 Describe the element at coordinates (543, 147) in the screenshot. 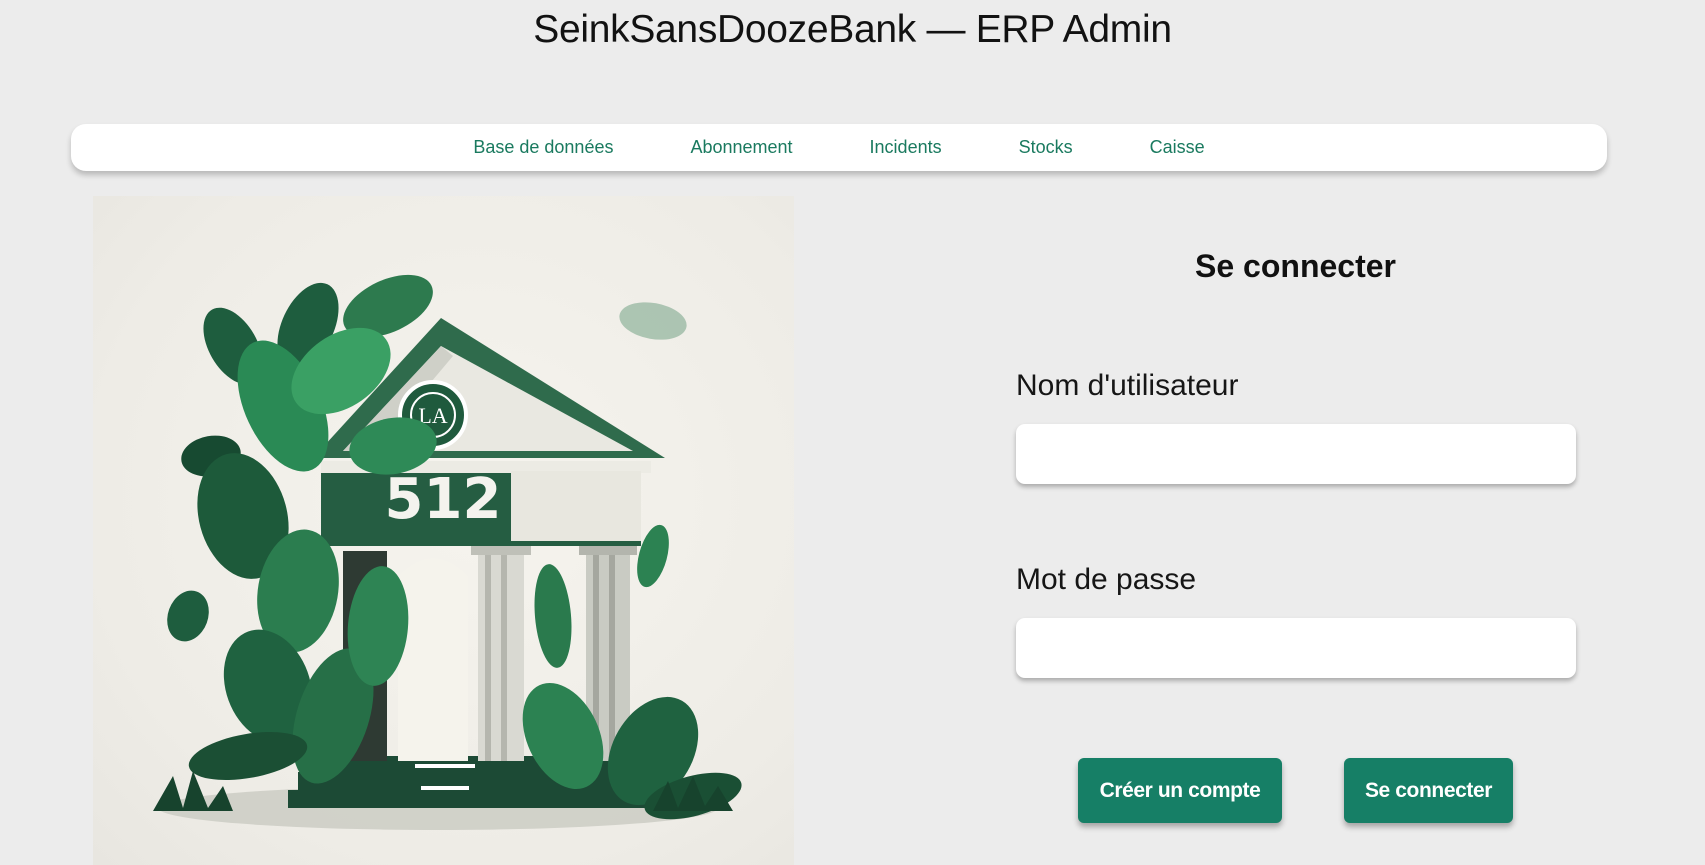

I see `nav-link-database: Base de données` at that location.